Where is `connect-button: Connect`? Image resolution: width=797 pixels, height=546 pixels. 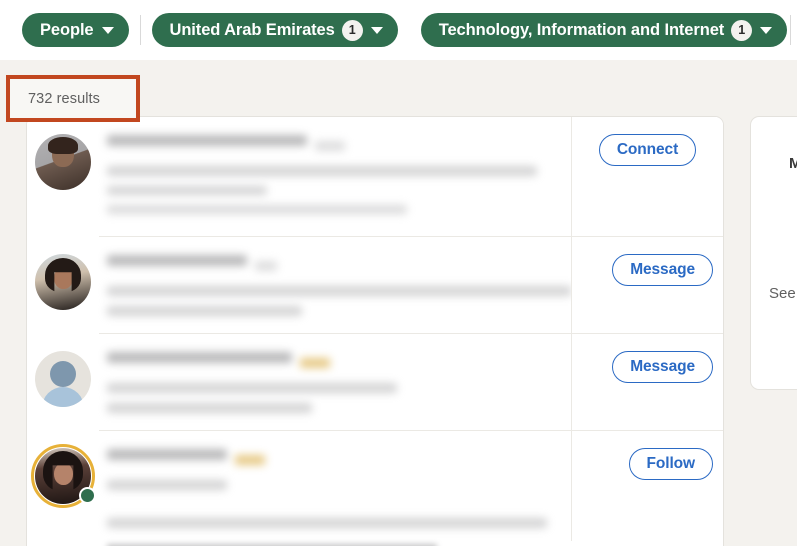 connect-button: Connect is located at coordinates (647, 150).